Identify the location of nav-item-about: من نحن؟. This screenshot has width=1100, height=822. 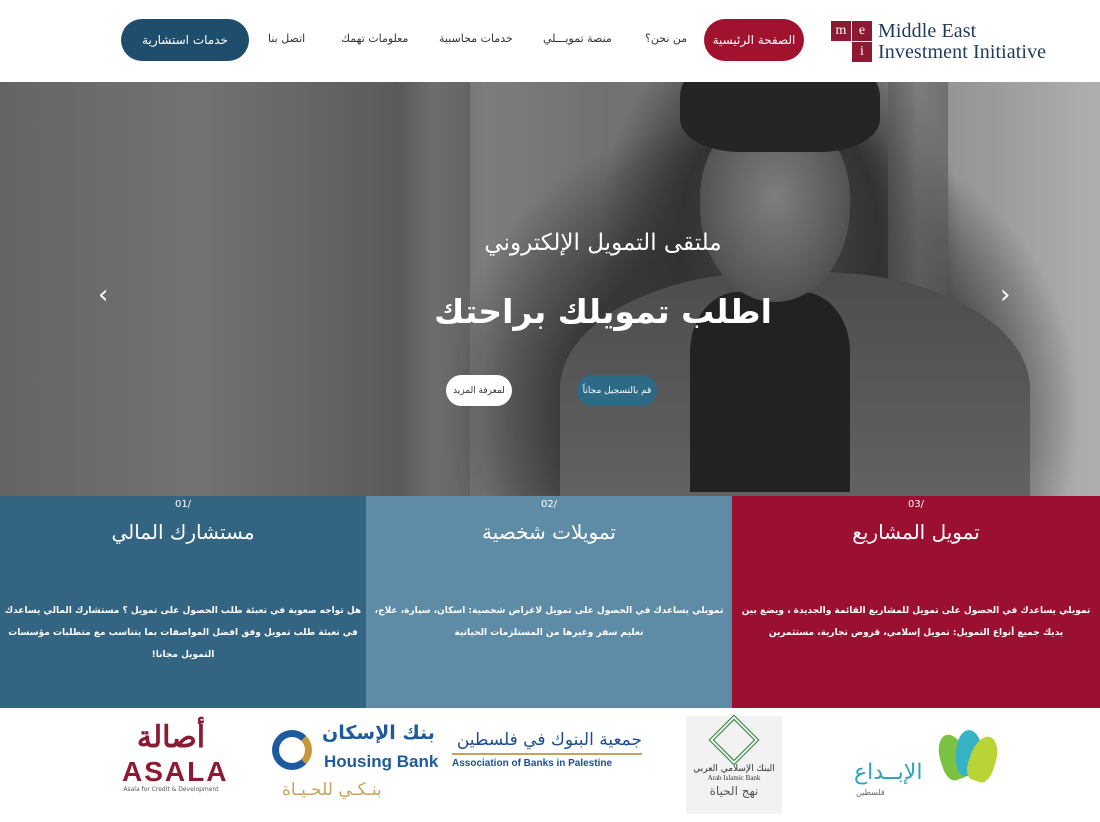
(666, 38).